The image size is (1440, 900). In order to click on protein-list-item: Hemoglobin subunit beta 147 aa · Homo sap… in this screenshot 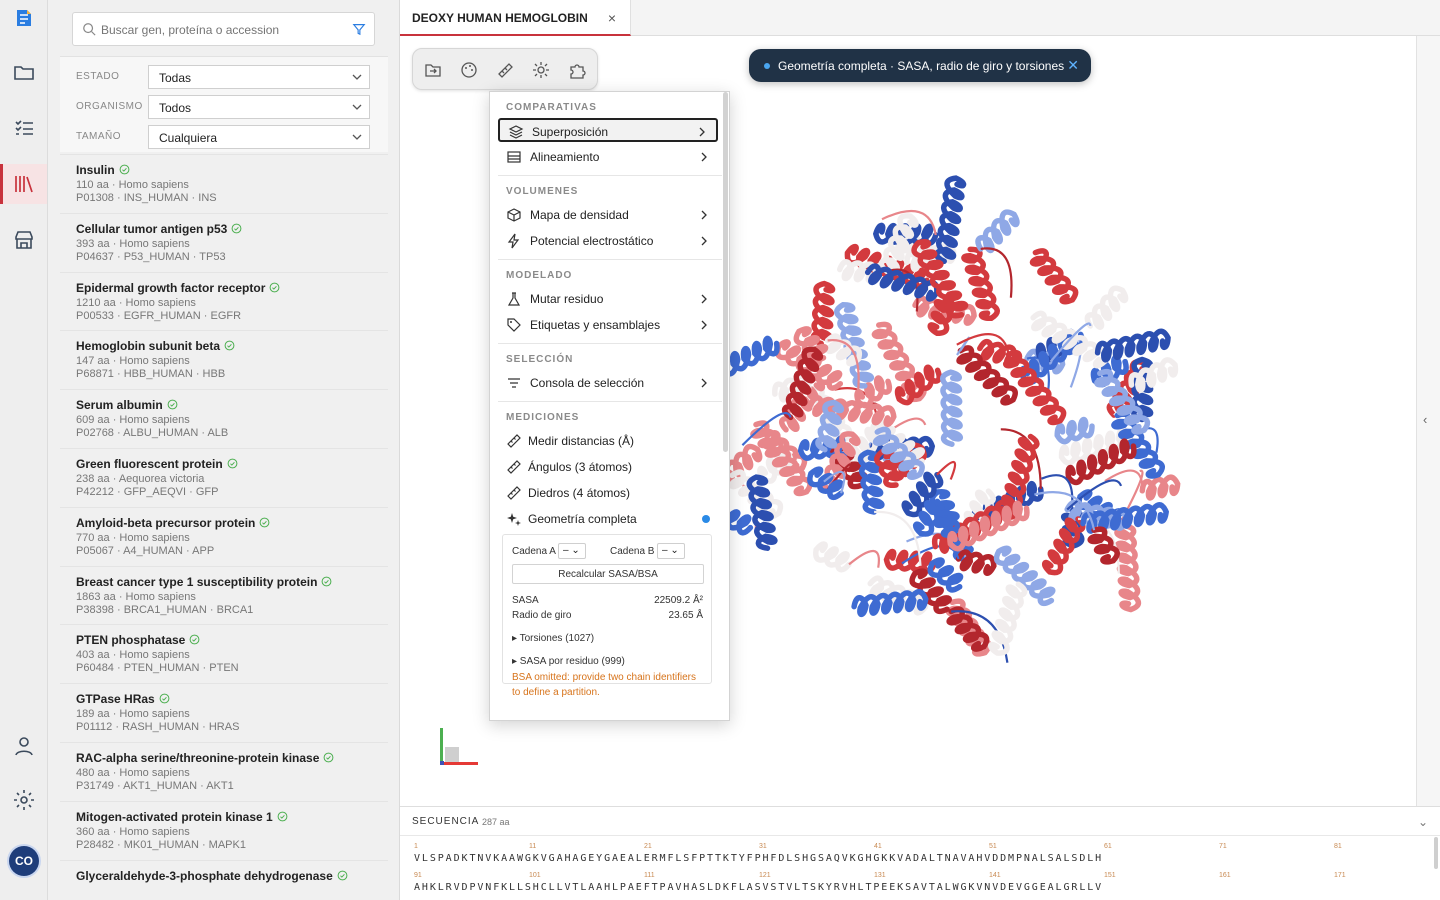, I will do `click(224, 359)`.